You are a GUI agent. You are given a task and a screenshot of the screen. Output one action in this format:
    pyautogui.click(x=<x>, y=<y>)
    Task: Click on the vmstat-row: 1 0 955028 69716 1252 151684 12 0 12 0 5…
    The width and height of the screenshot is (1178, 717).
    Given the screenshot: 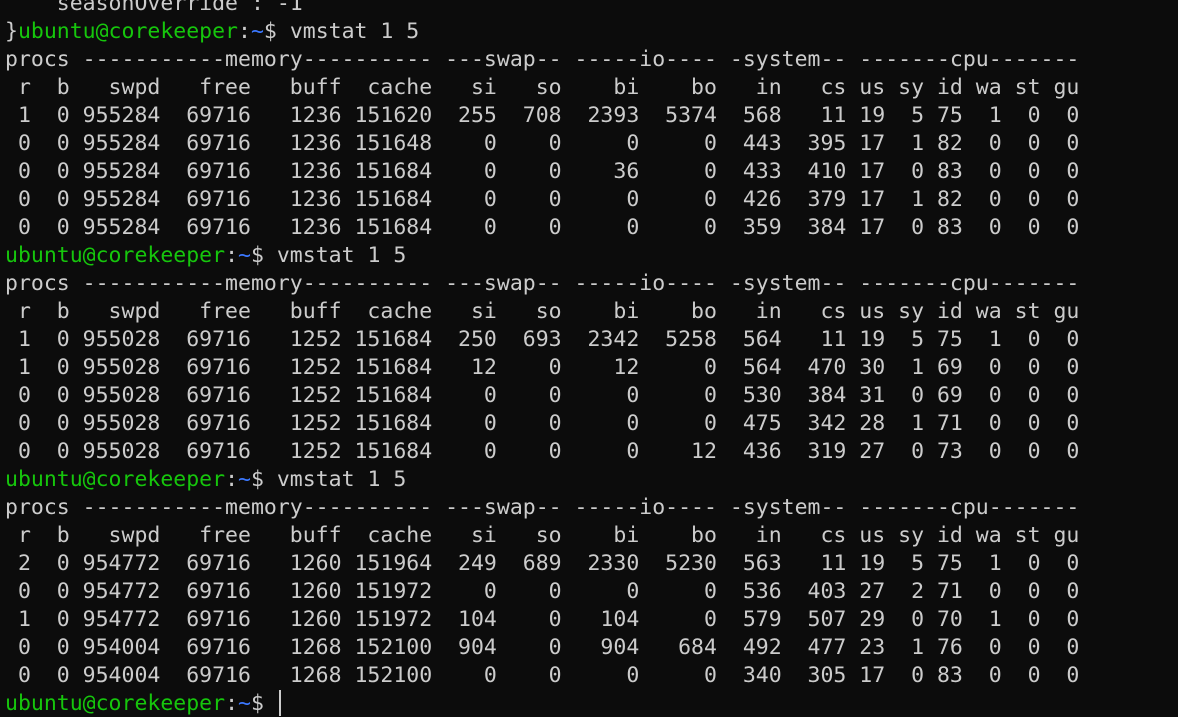 What is the action you would take?
    pyautogui.click(x=542, y=367)
    